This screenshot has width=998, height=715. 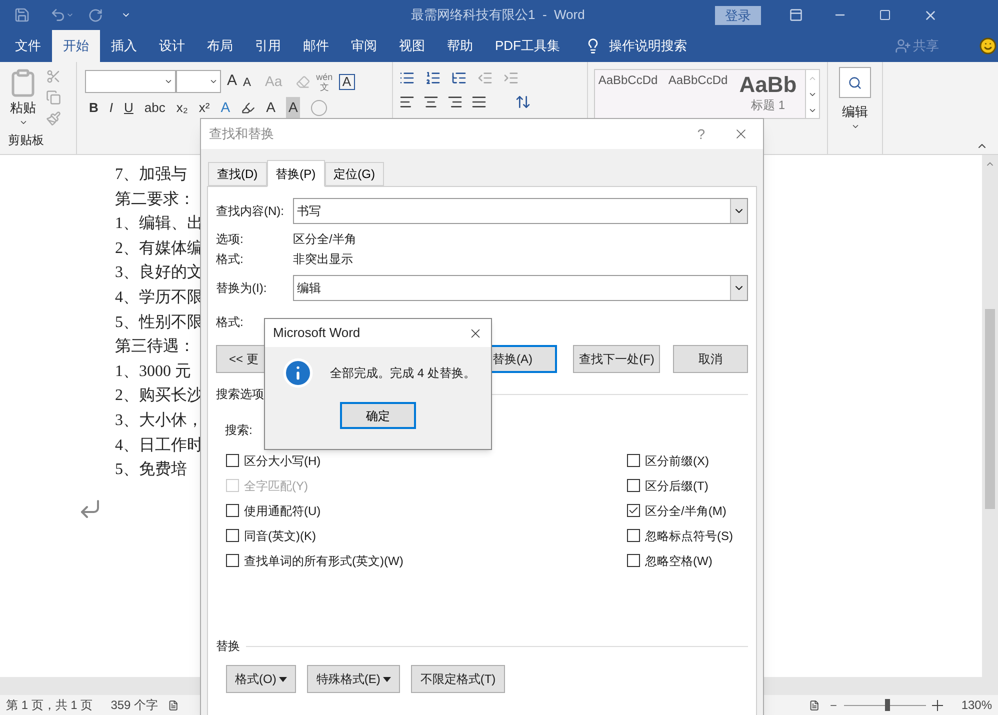 I want to click on justify-icon, so click(x=479, y=102).